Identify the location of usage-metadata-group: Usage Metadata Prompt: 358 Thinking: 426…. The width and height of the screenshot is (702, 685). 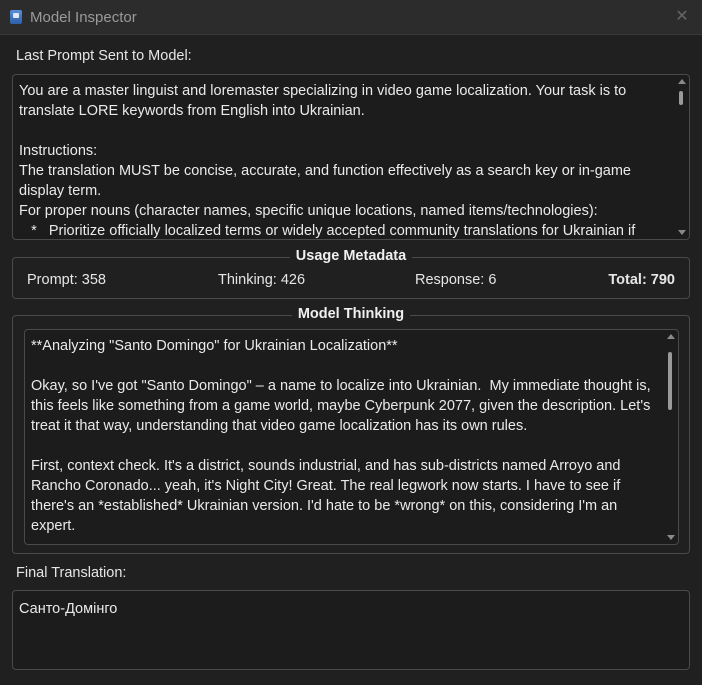
(351, 273).